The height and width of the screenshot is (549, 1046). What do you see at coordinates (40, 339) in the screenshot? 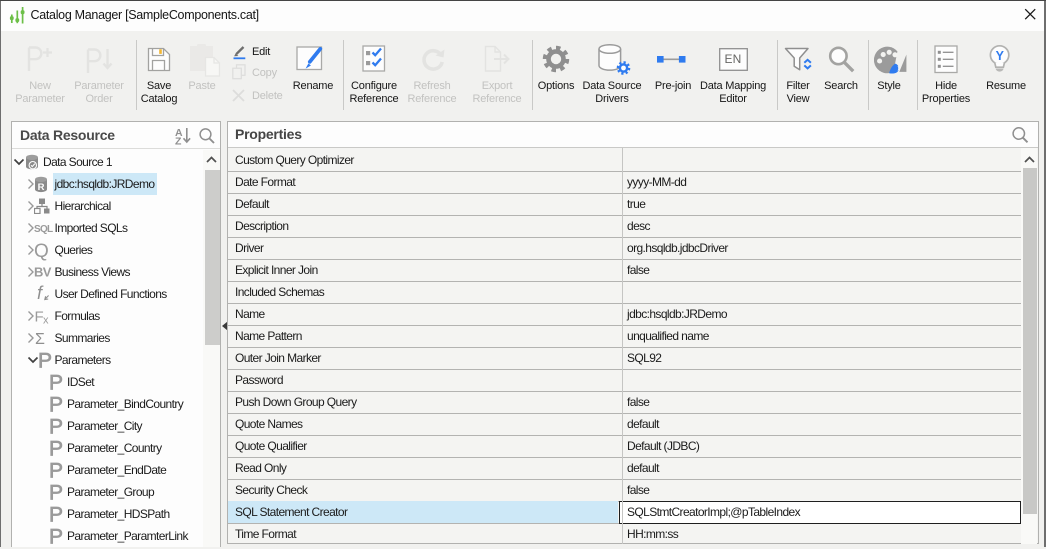
I see `svg-text: Σ` at bounding box center [40, 339].